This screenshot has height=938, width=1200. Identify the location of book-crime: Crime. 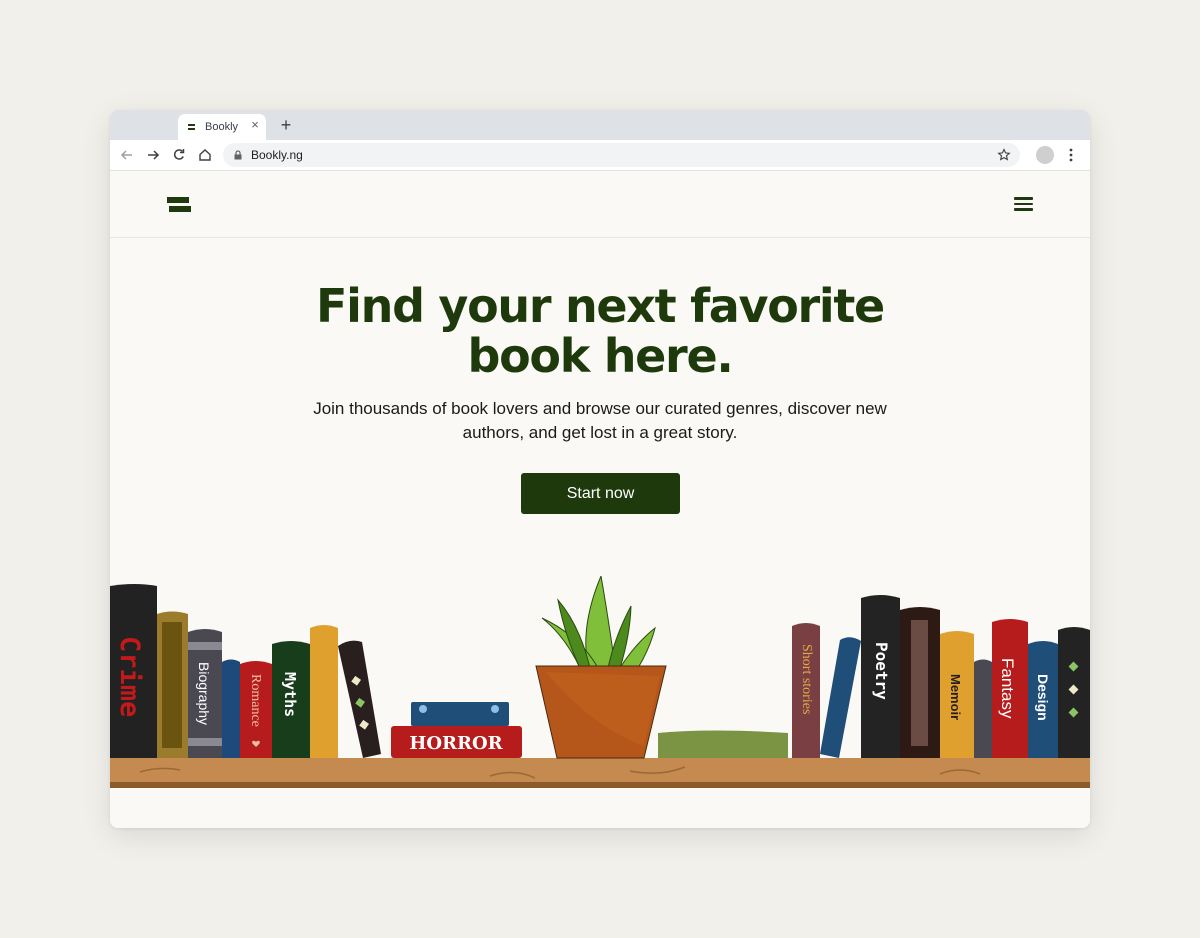
(133, 671).